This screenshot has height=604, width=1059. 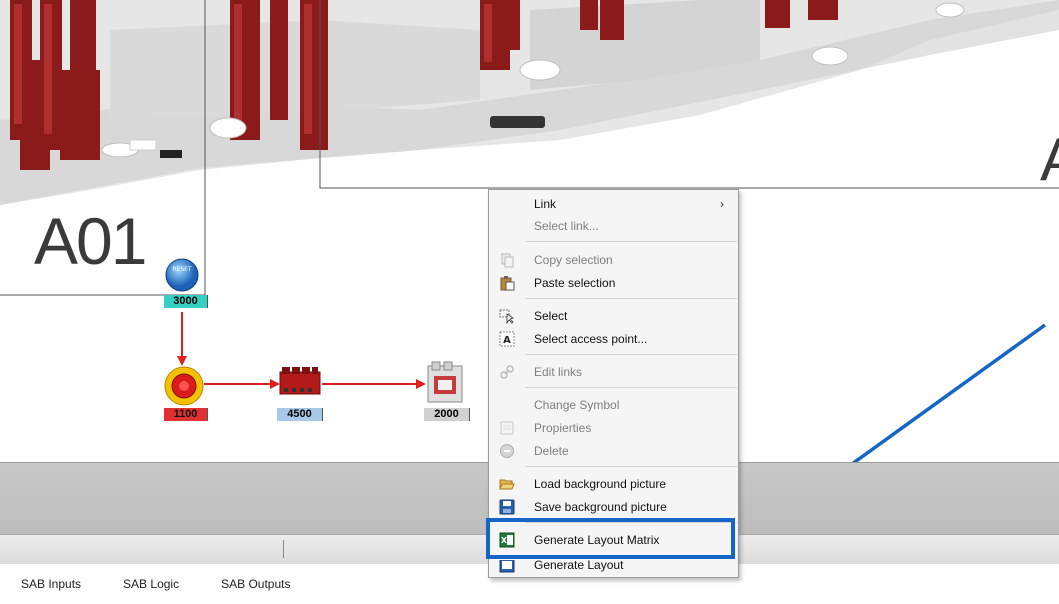 I want to click on menu-item-generate-layout: Generate Layout, so click(x=613, y=569).